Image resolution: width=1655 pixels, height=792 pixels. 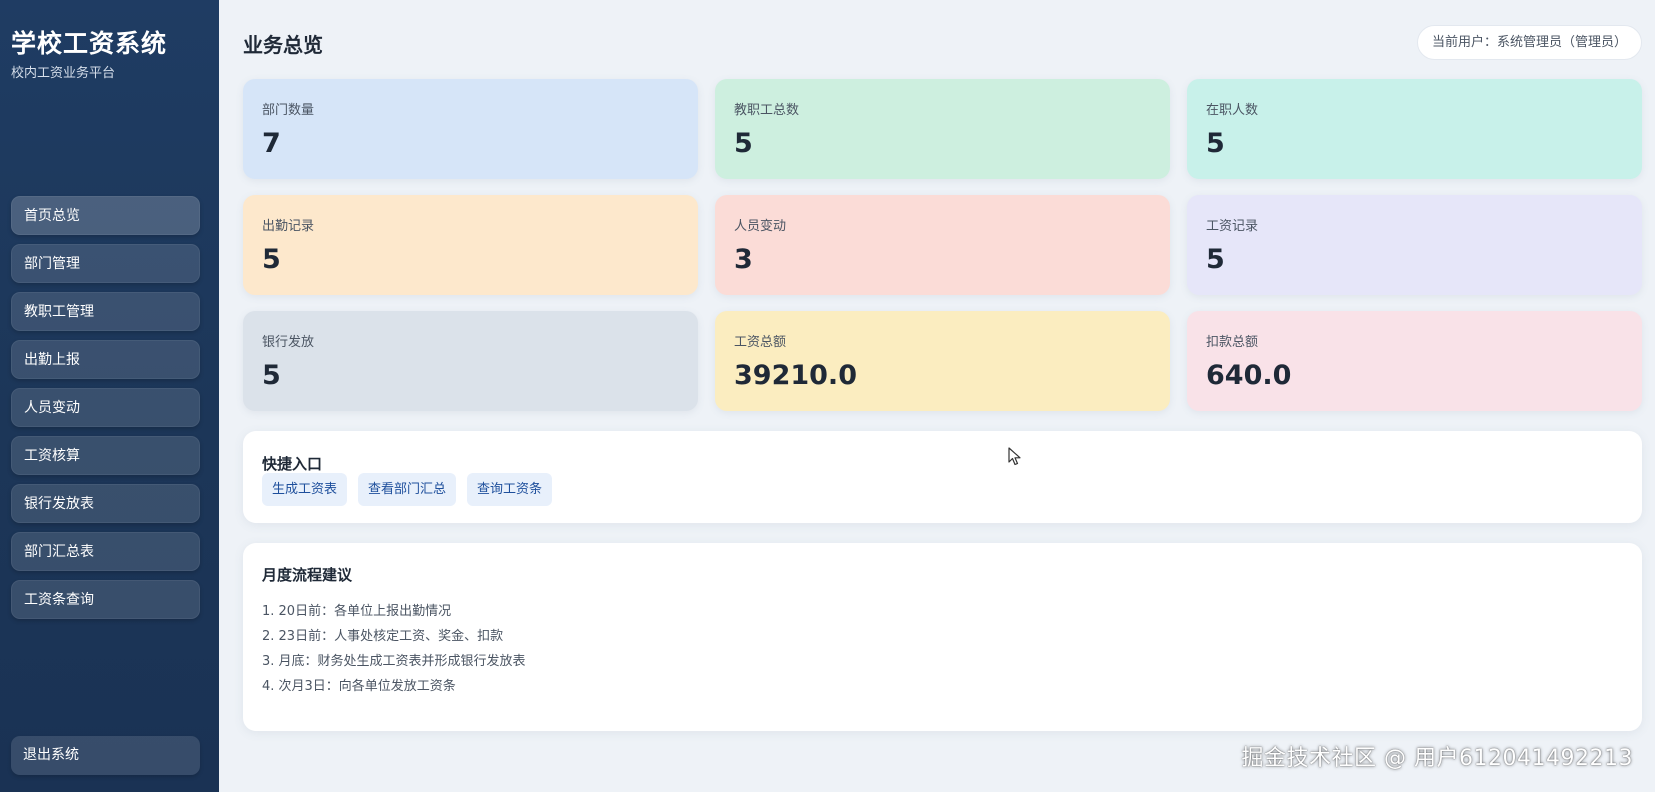 What do you see at coordinates (767, 110) in the screenshot?
I see `stat-label: 教职工总数` at bounding box center [767, 110].